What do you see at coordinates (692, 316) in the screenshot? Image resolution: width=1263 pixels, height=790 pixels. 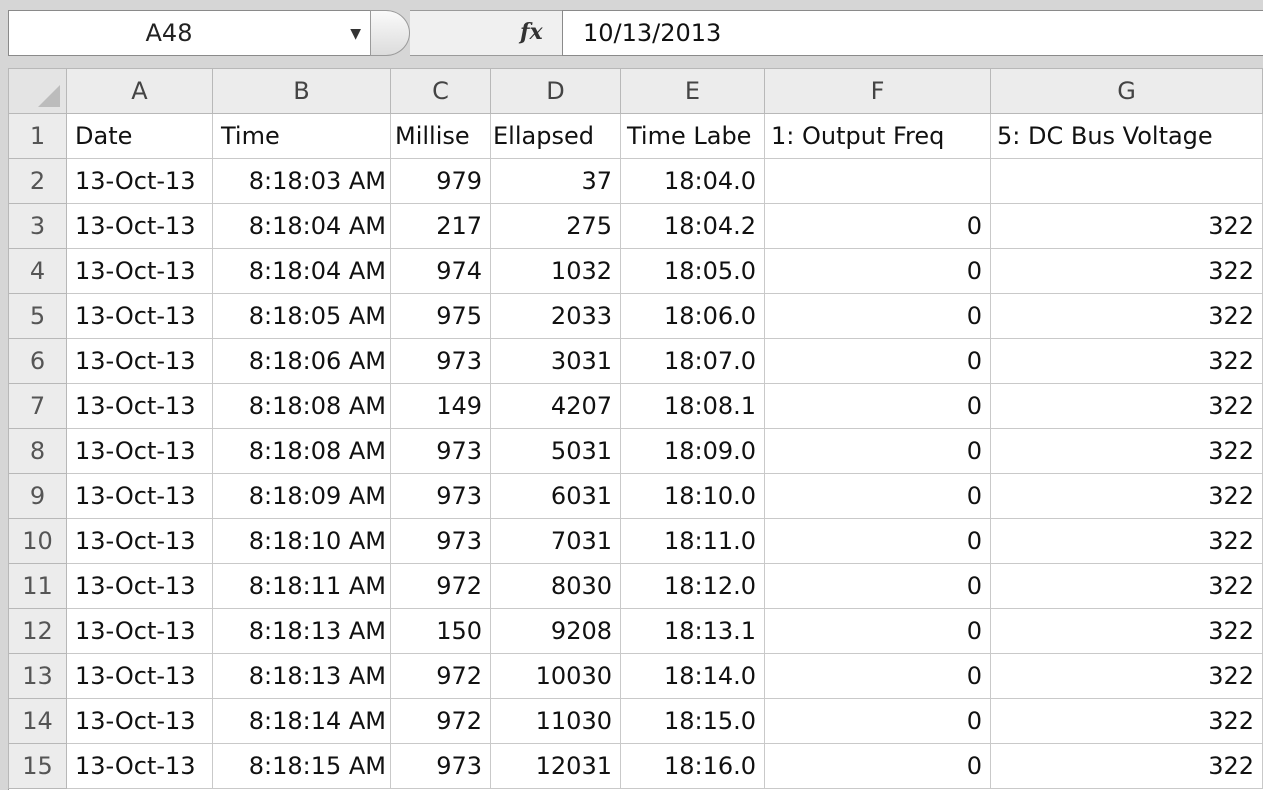 I see `cell: 18:06.0` at bounding box center [692, 316].